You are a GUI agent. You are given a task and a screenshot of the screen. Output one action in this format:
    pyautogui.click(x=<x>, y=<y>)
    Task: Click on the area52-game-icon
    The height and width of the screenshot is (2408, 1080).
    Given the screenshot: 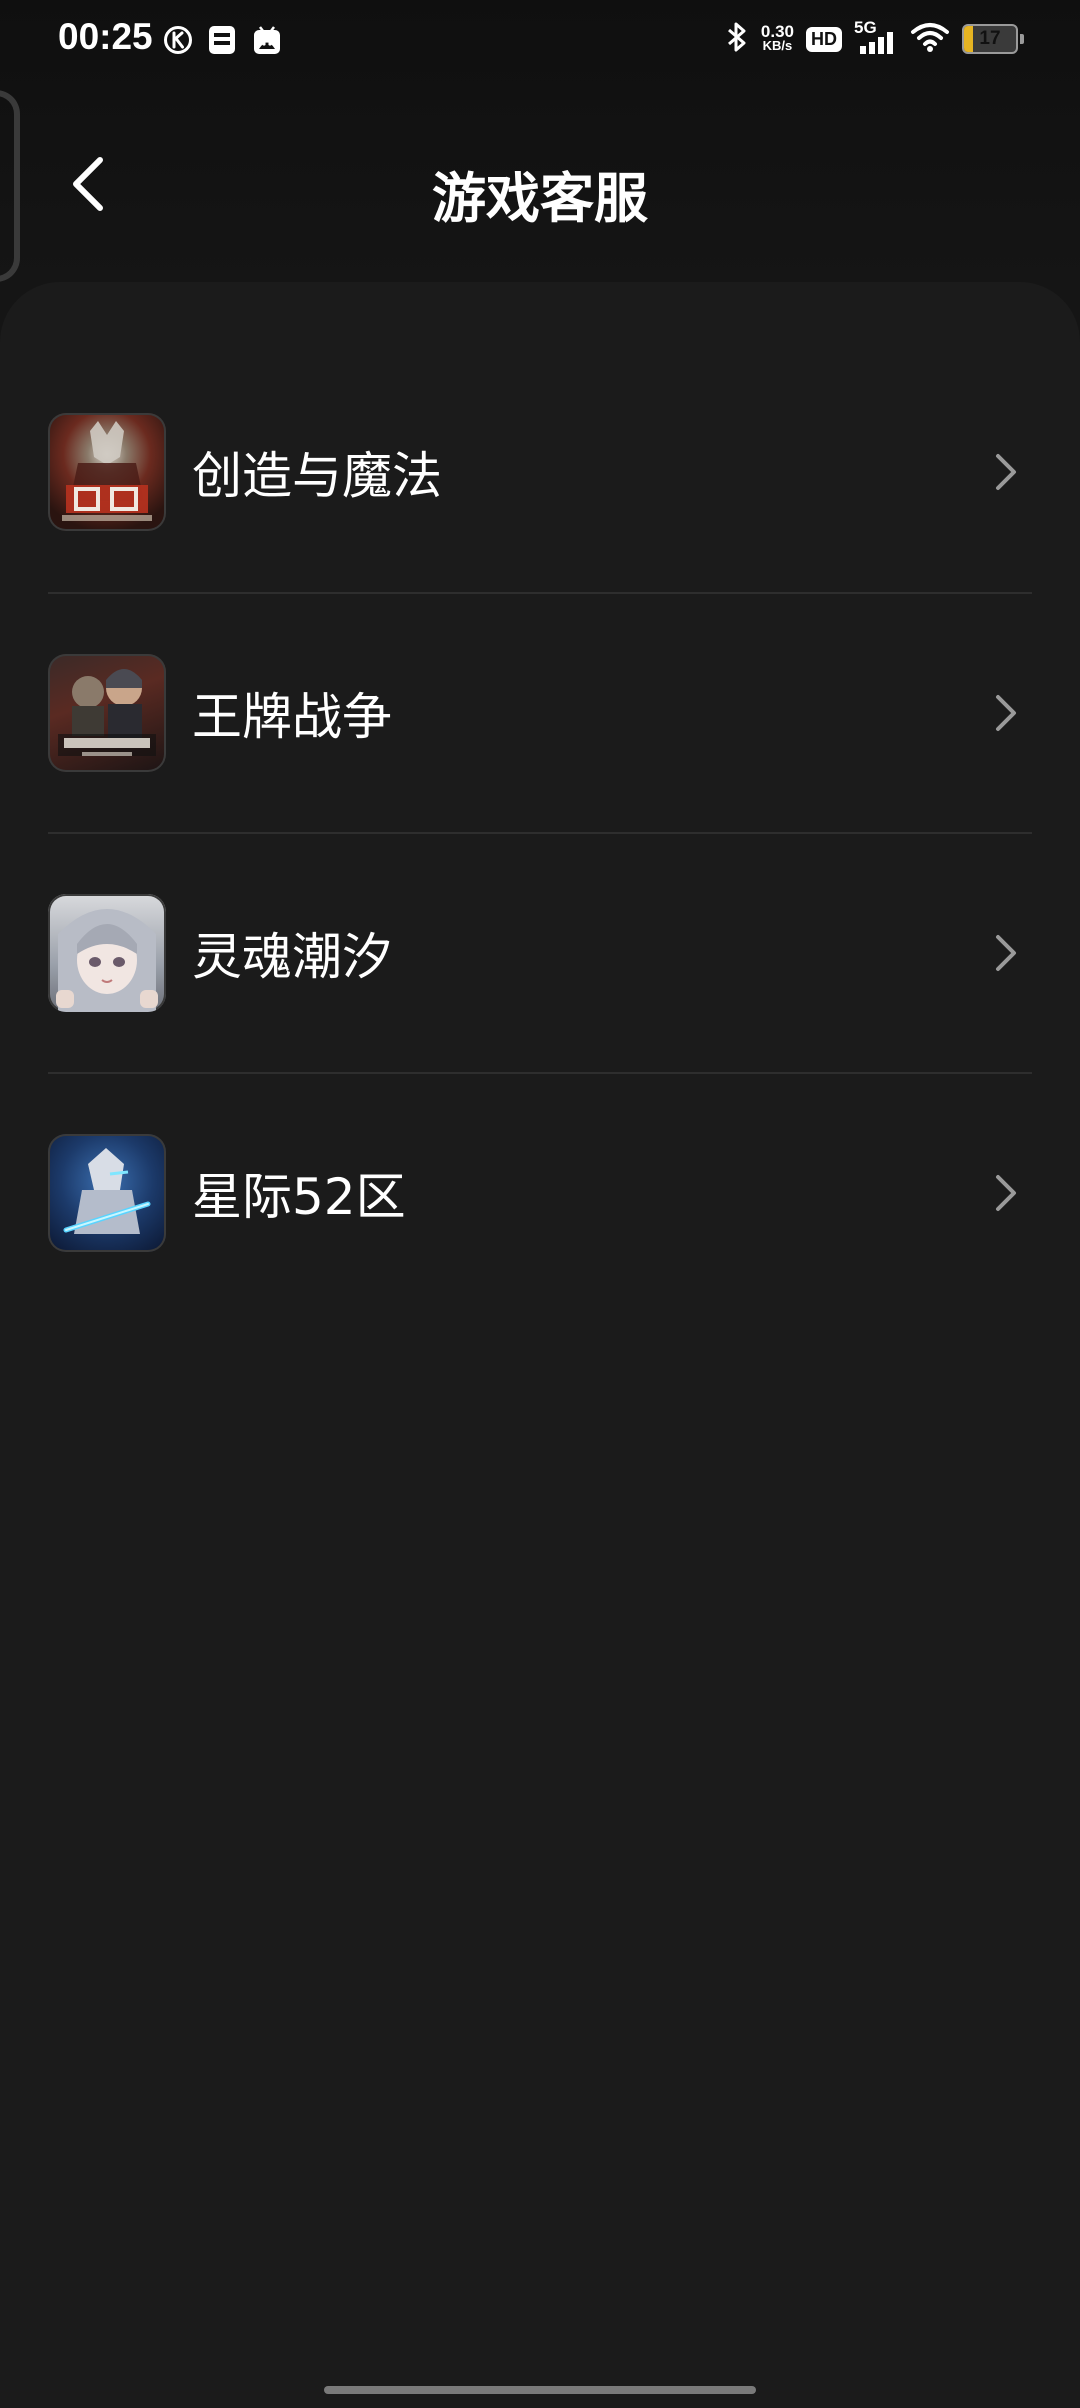 What is the action you would take?
    pyautogui.click(x=107, y=1193)
    